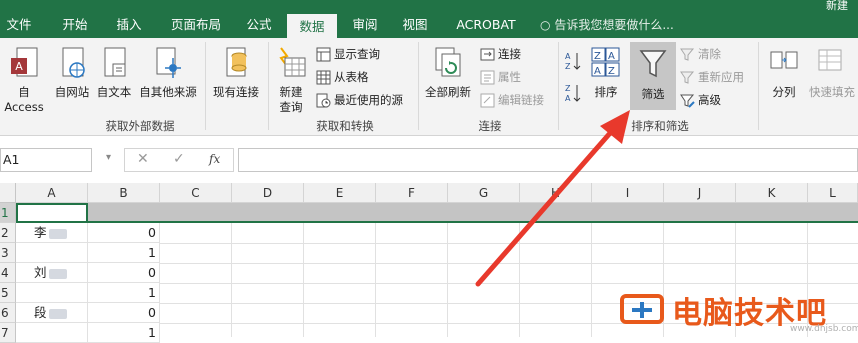  Describe the element at coordinates (642, 309) in the screenshot. I see `watermark-logo-icon` at that location.